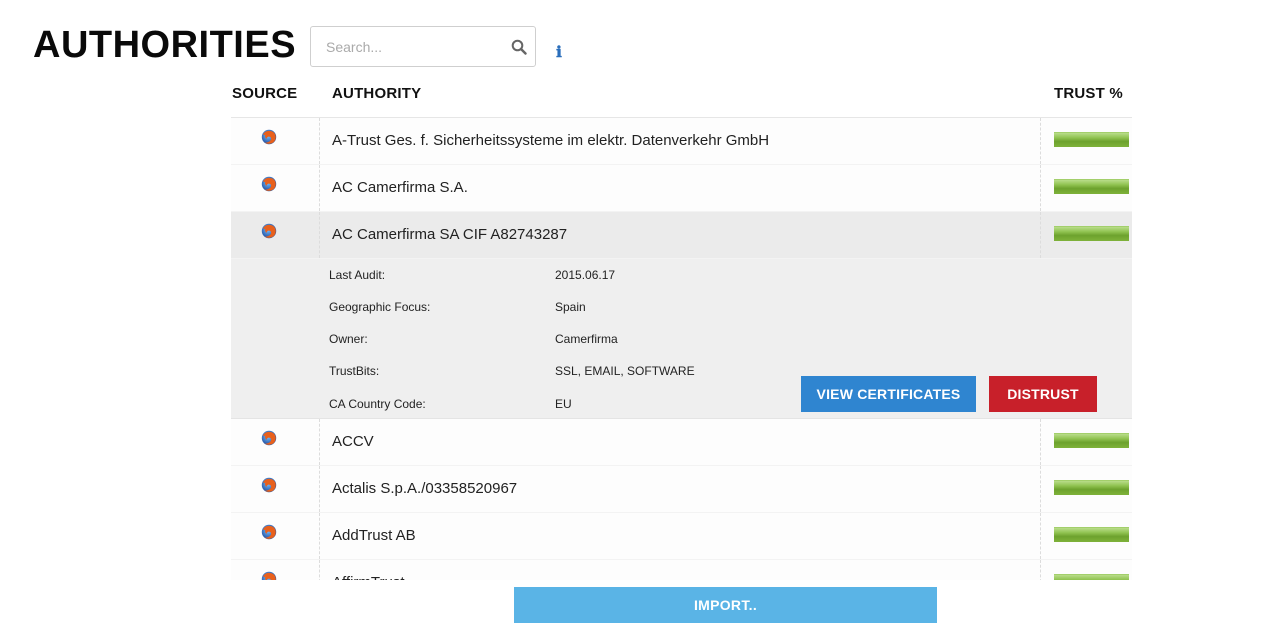  Describe the element at coordinates (570, 307) in the screenshot. I see `detail-value: Spain` at that location.